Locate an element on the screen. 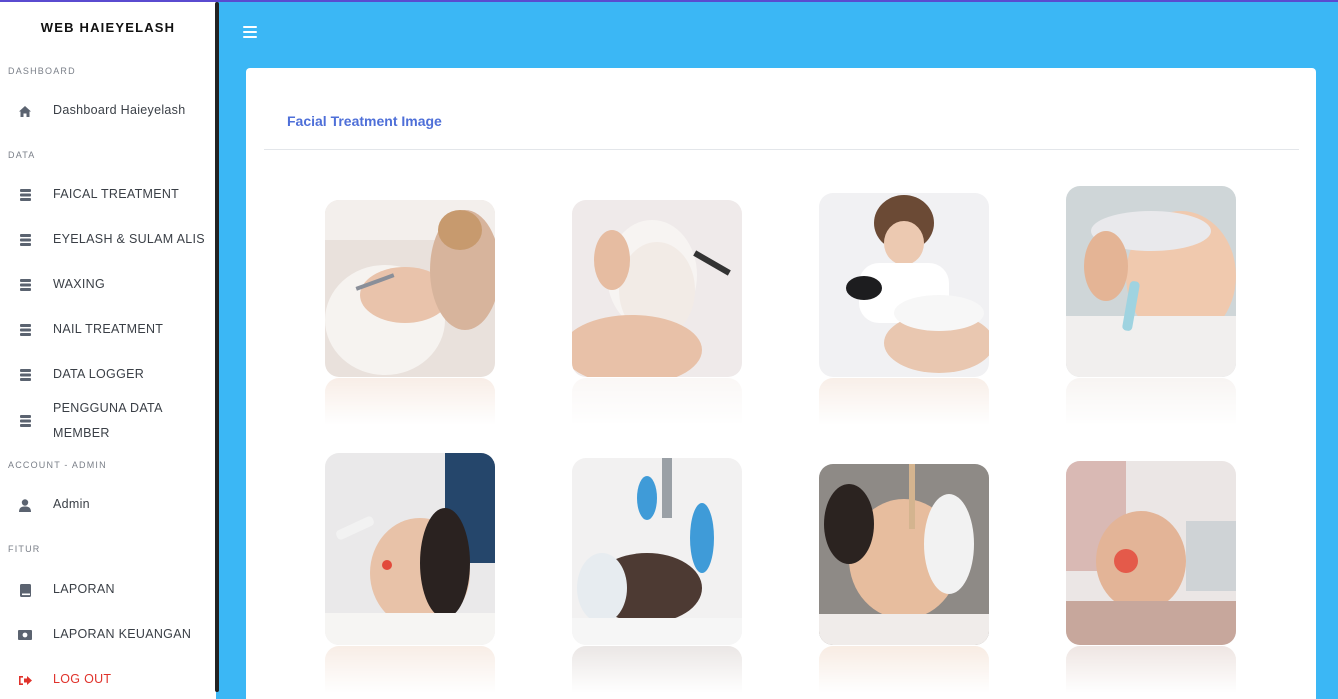  menu-toggle-icon is located at coordinates (250, 32).